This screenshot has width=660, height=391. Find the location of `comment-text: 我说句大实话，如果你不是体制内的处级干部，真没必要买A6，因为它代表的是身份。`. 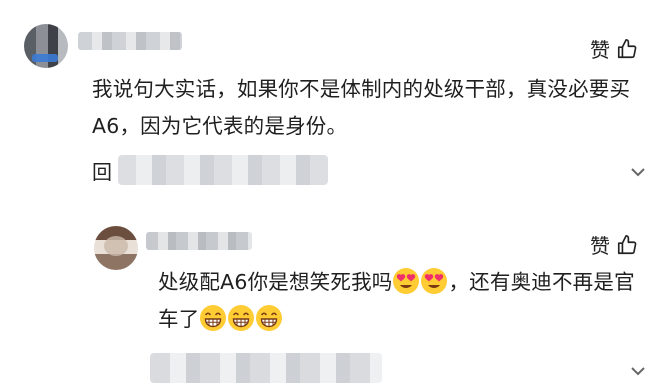

comment-text: 我说句大实话，如果你不是体制内的处级干部，真没必要买A6，因为它代表的是身份。 is located at coordinates (361, 107).